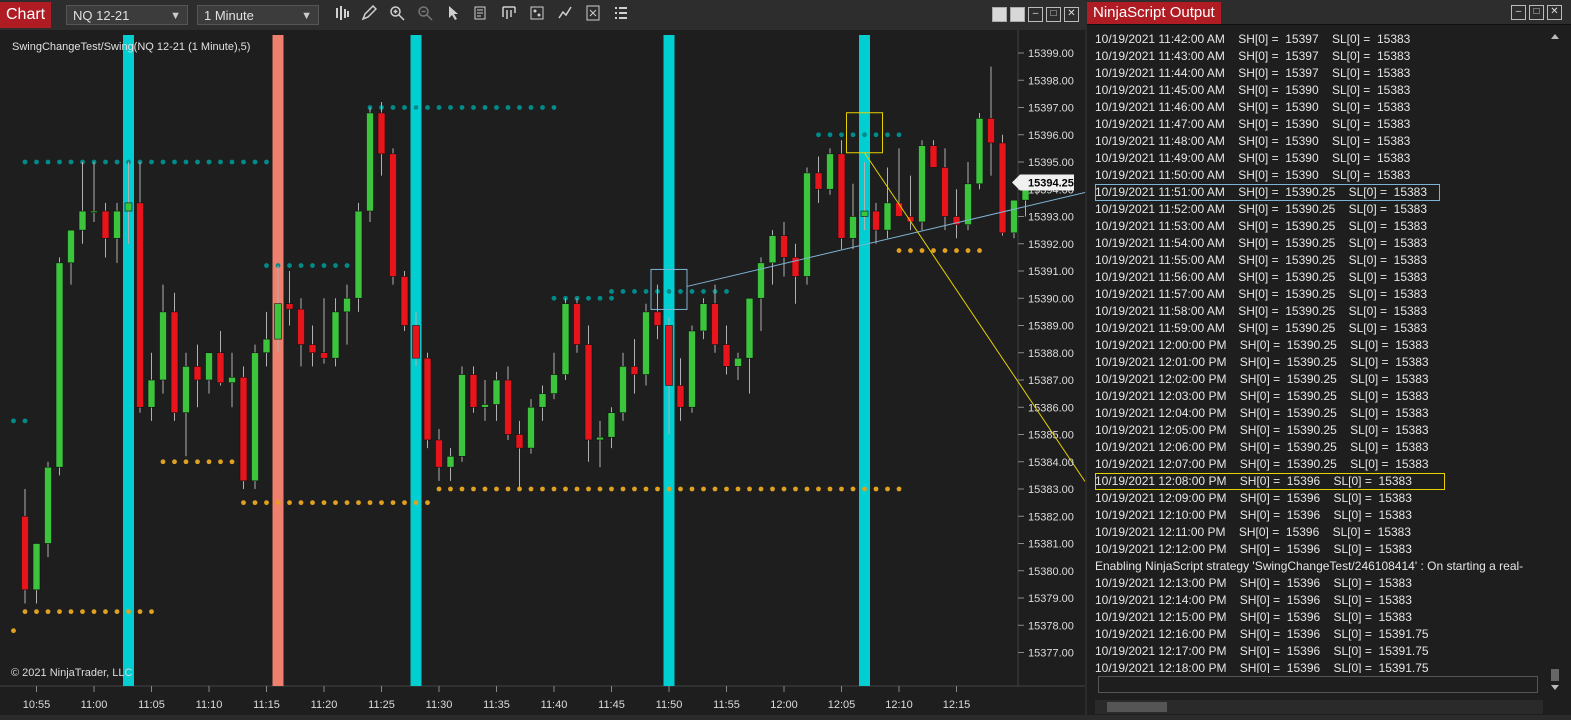  What do you see at coordinates (999, 14) in the screenshot?
I see `tile-left-icon` at bounding box center [999, 14].